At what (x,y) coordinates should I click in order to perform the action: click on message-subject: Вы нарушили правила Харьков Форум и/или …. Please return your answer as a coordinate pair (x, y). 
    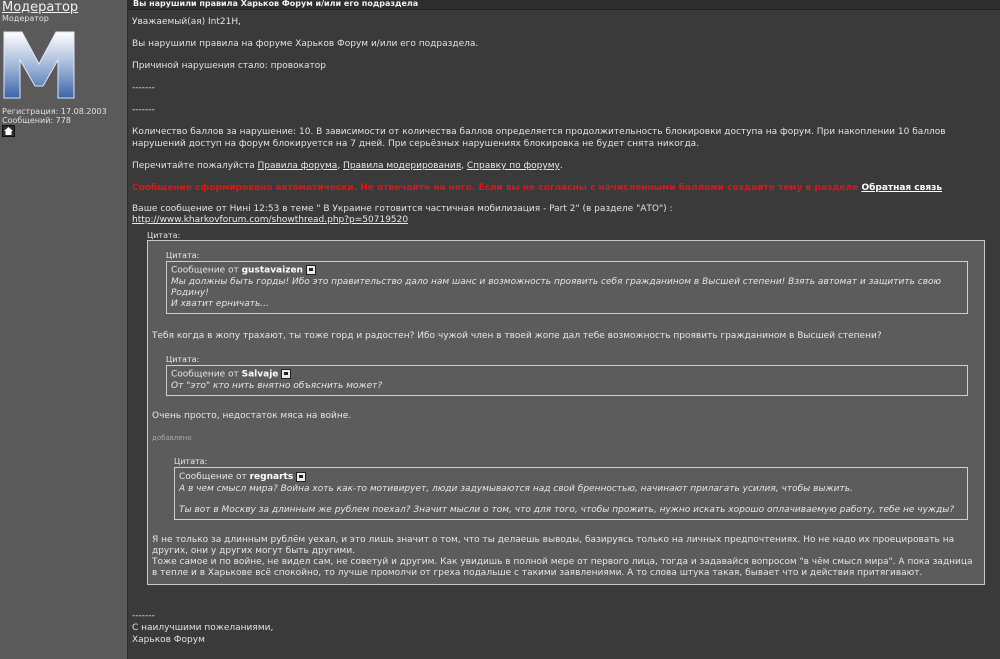
    Looking at the image, I should click on (276, 4).